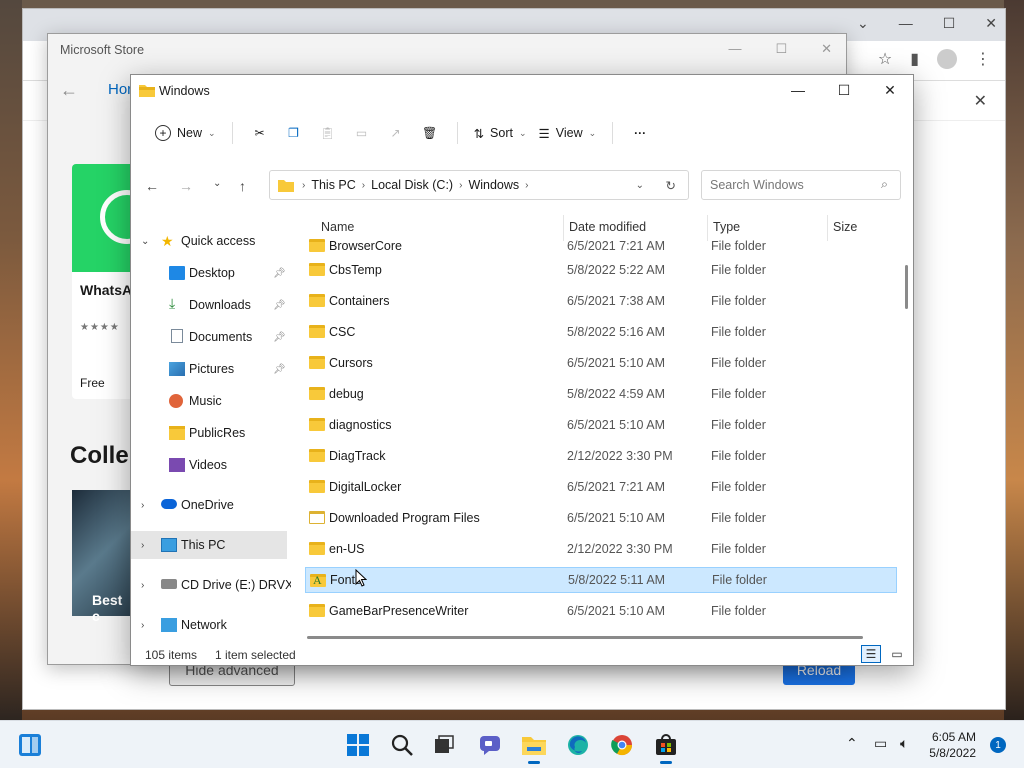 This screenshot has height=768, width=1024. What do you see at coordinates (333, 185) in the screenshot?
I see `breadcrumb-this-pc: This PC` at bounding box center [333, 185].